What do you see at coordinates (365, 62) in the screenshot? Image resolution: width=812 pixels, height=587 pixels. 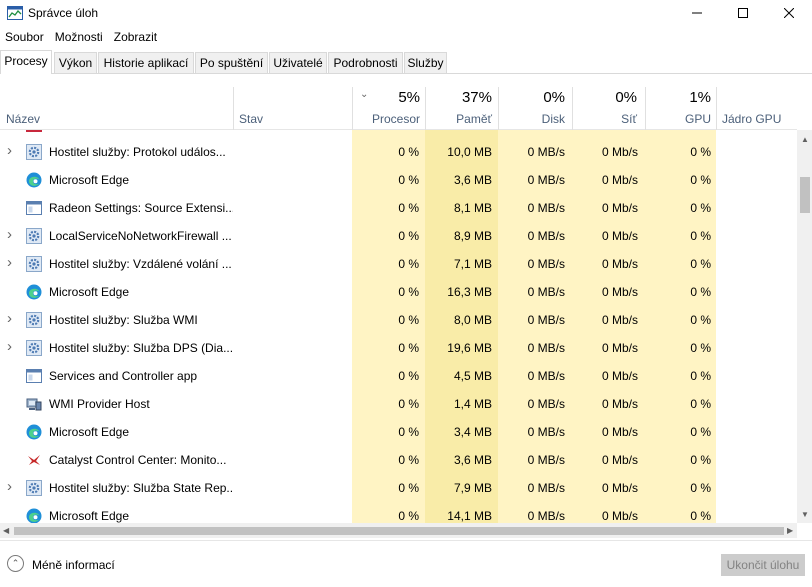 I see `tab-details: Podrobnosti` at bounding box center [365, 62].